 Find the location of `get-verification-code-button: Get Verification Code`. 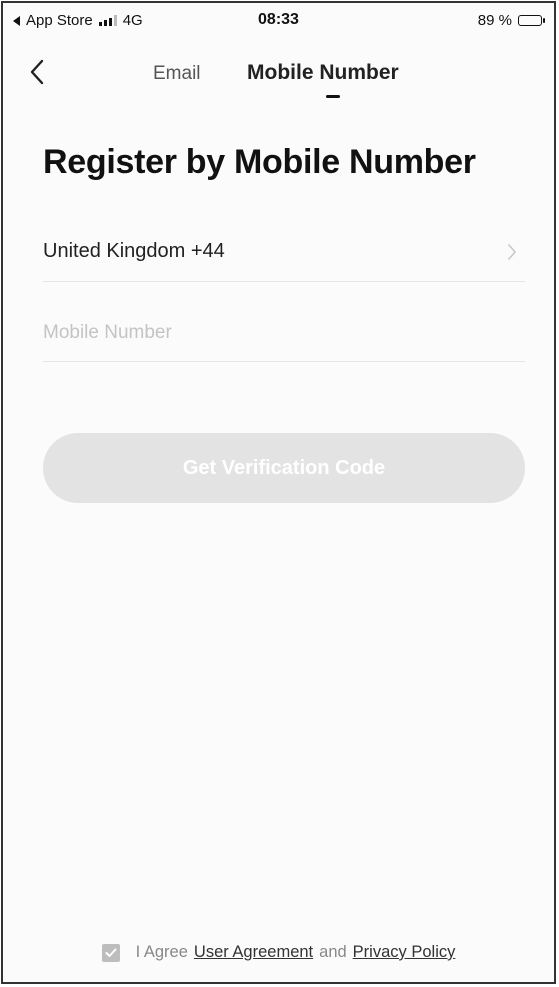

get-verification-code-button: Get Verification Code is located at coordinates (284, 468).